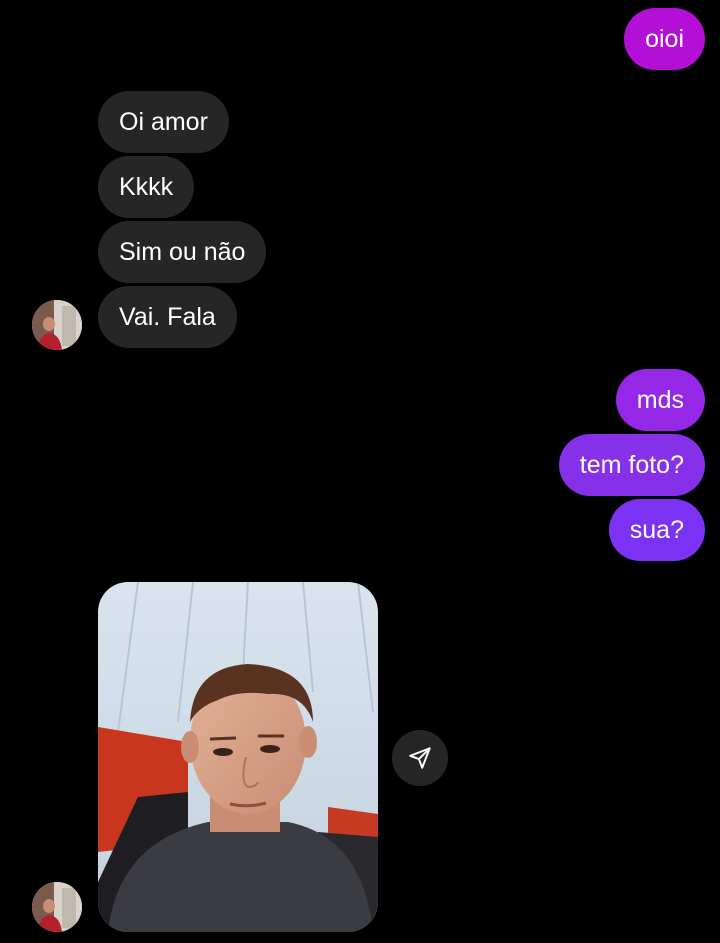  What do you see at coordinates (660, 400) in the screenshot?
I see `message-bubble-outgoing: mds` at bounding box center [660, 400].